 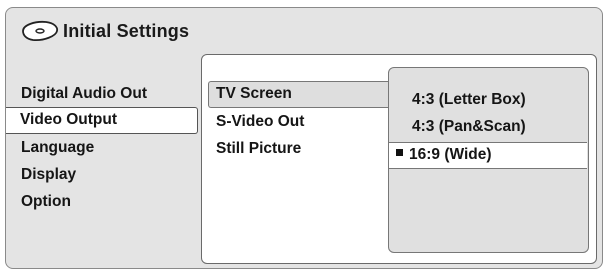 I want to click on menu-item-digital-audio-out: Digital Audio Out, so click(x=104, y=93).